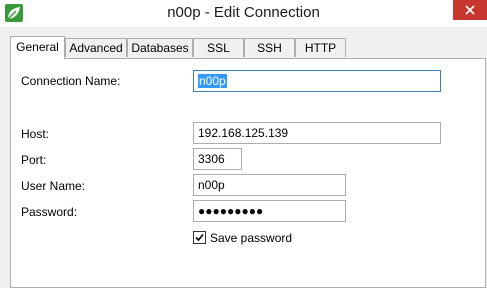 This screenshot has height=288, width=487. I want to click on password-label: Password:, so click(49, 212).